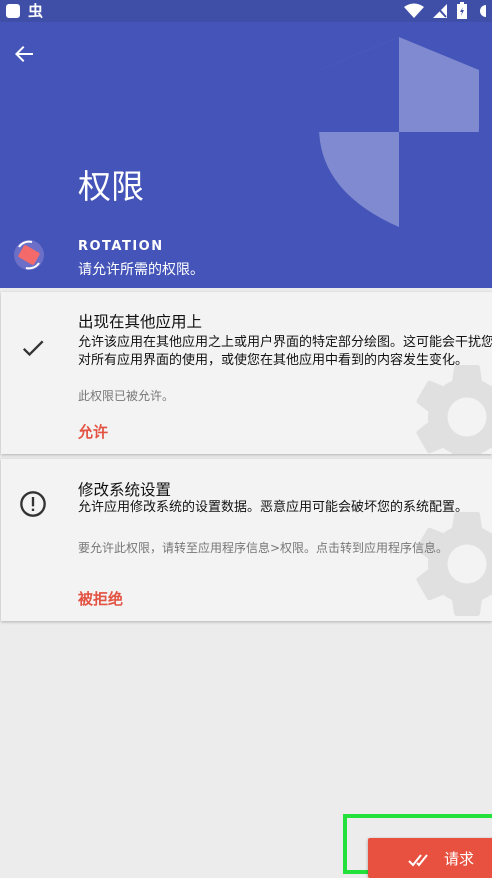  What do you see at coordinates (111, 186) in the screenshot?
I see `page-title: 权限` at bounding box center [111, 186].